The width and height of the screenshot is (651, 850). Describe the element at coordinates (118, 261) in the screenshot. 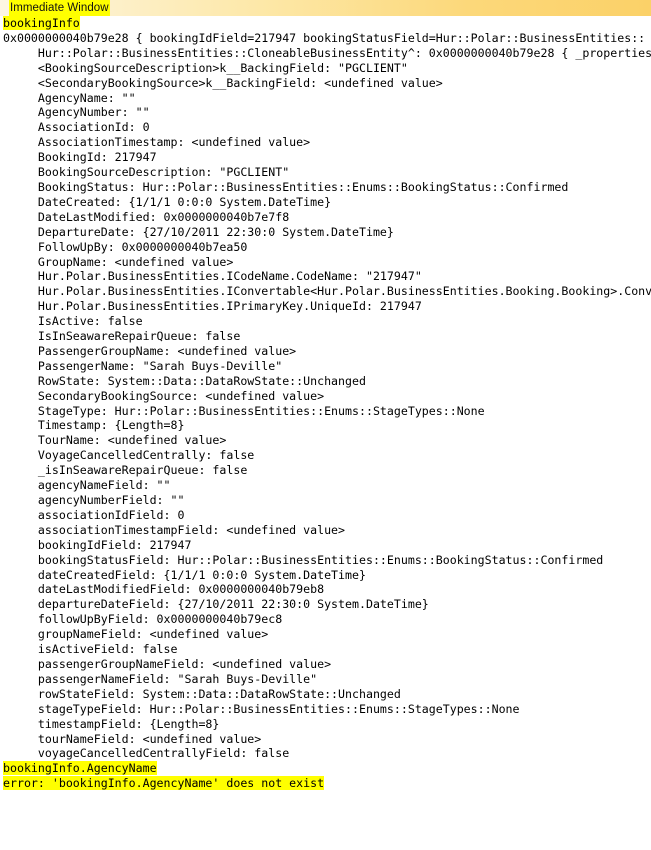

I see `console-line-text: GroupName: <undefined value>` at that location.